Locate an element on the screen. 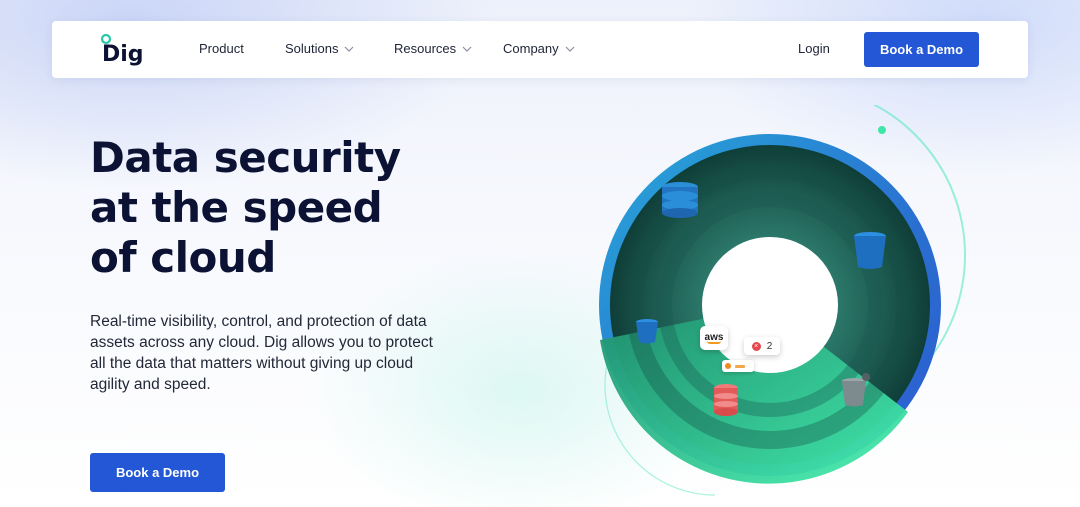 The image size is (1080, 507). aws-smile-icon is located at coordinates (714, 342).